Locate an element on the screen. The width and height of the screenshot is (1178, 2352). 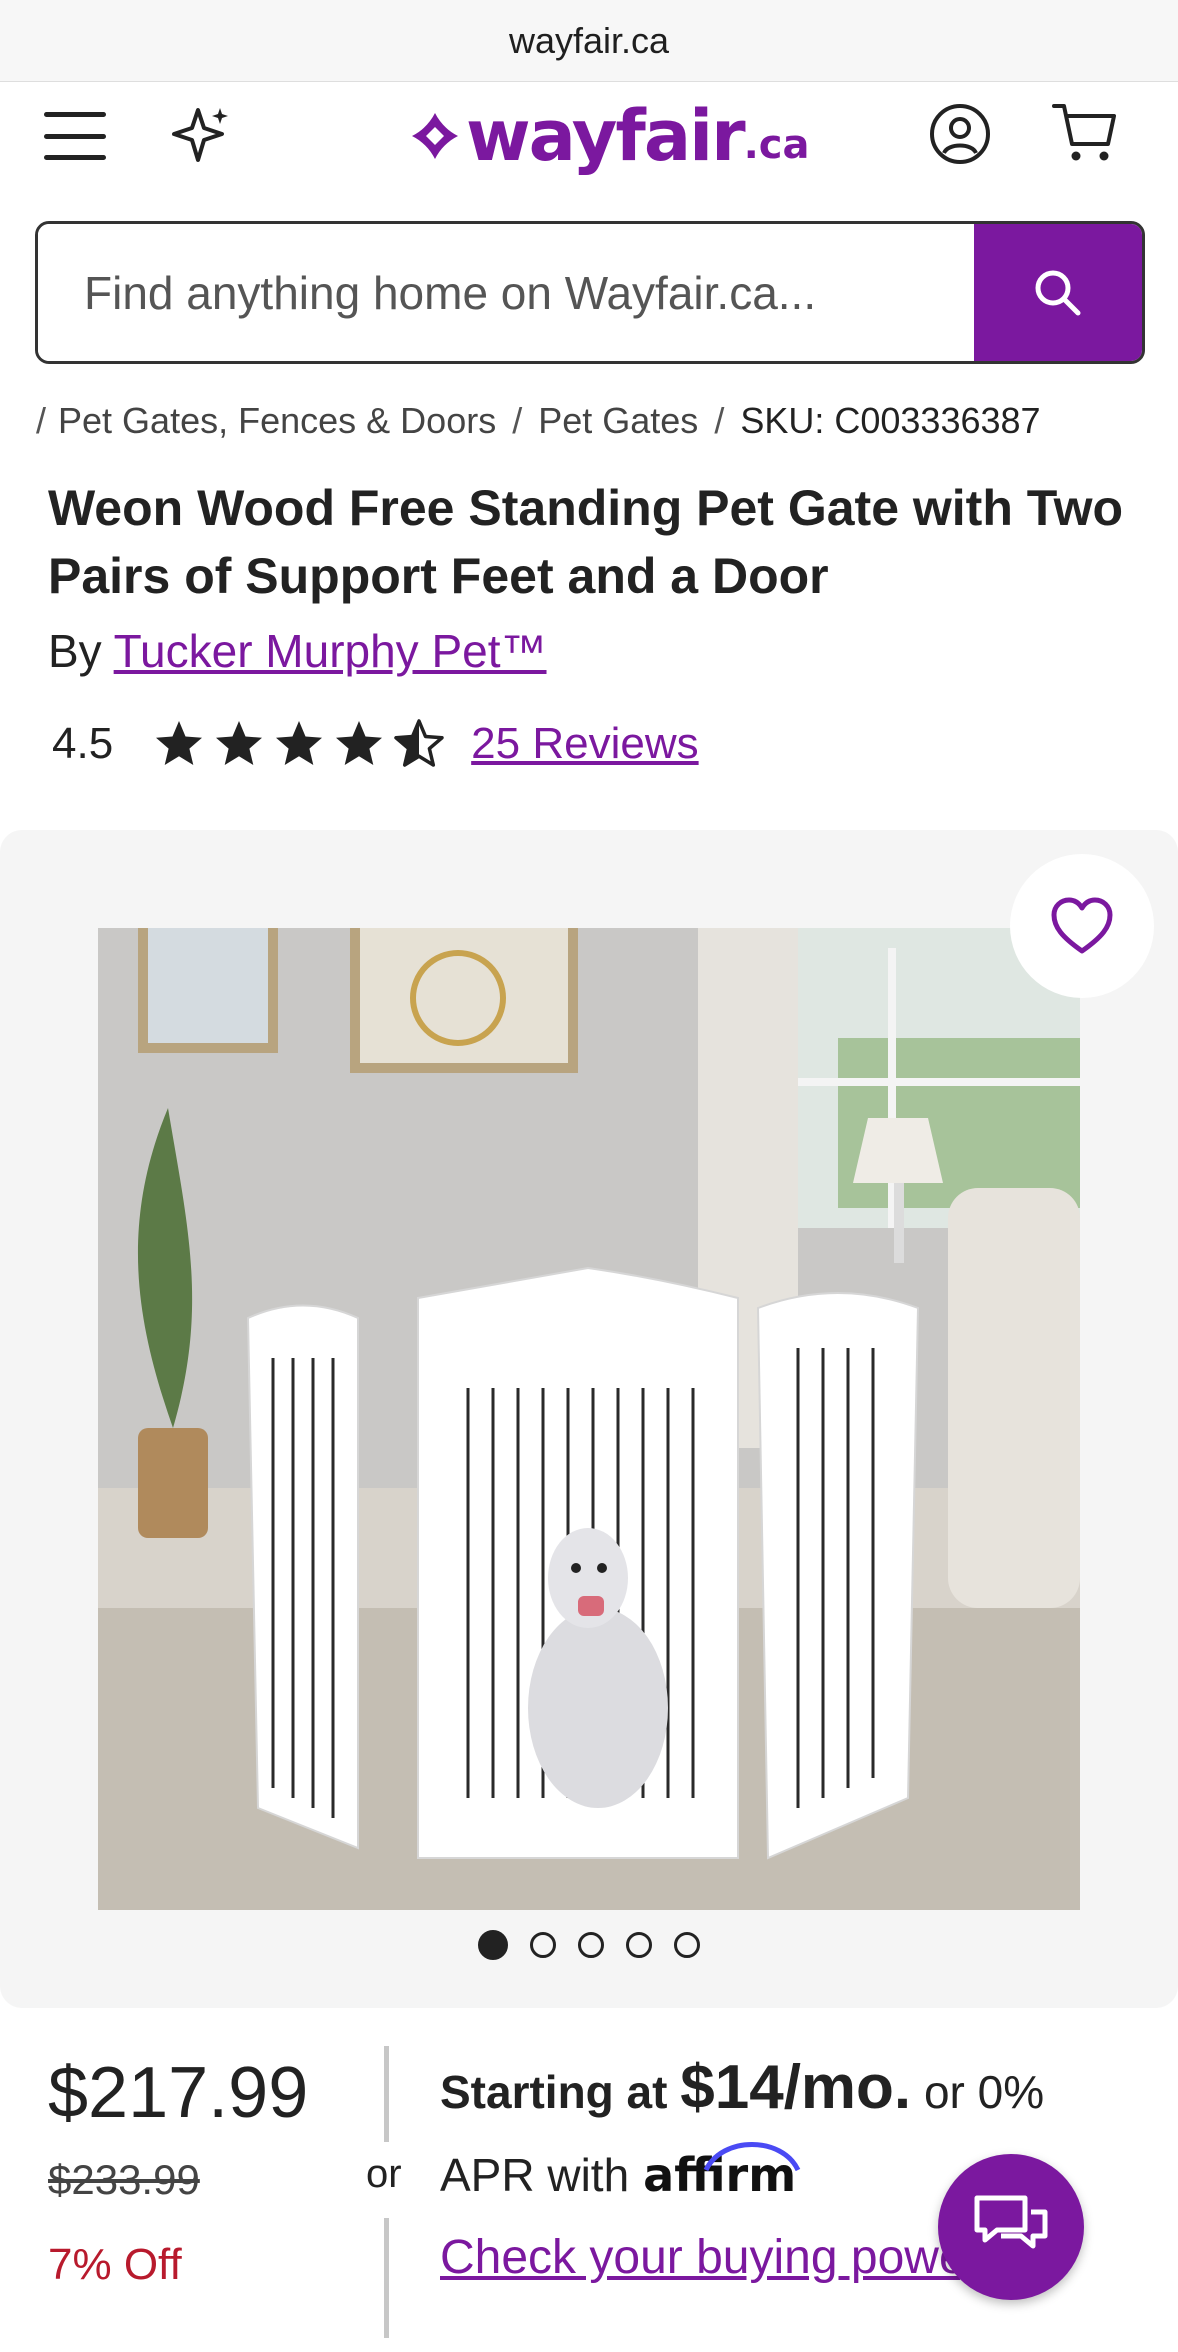
apr-line: APR with affirm is located at coordinates (620, 2172).